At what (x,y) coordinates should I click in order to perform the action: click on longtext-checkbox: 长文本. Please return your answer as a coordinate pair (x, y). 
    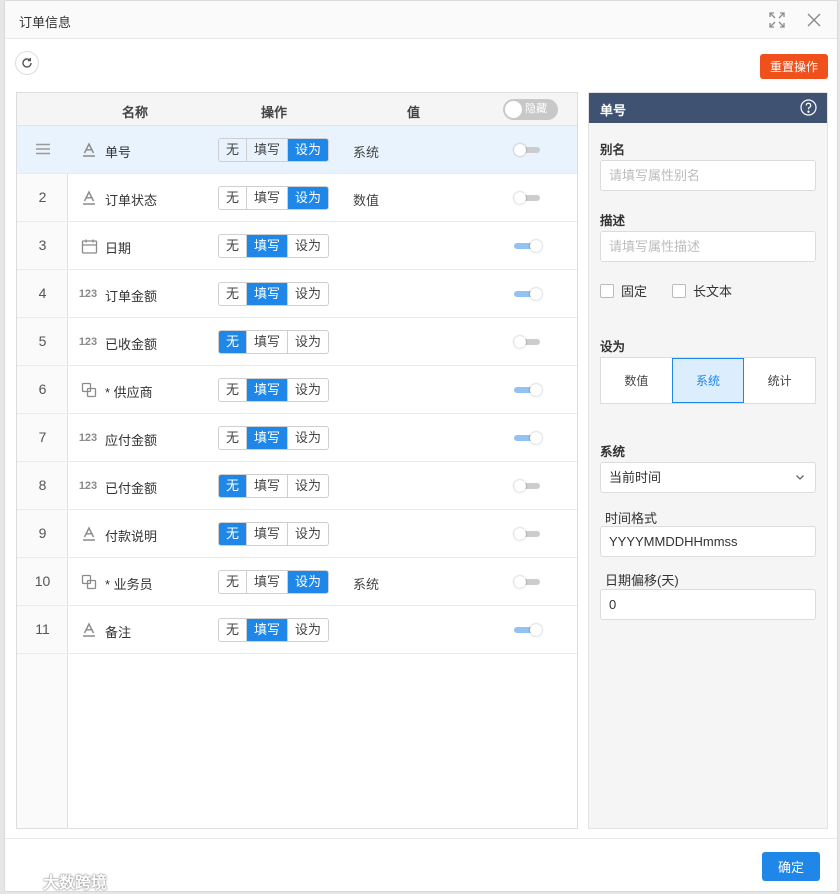
    Looking at the image, I should click on (702, 290).